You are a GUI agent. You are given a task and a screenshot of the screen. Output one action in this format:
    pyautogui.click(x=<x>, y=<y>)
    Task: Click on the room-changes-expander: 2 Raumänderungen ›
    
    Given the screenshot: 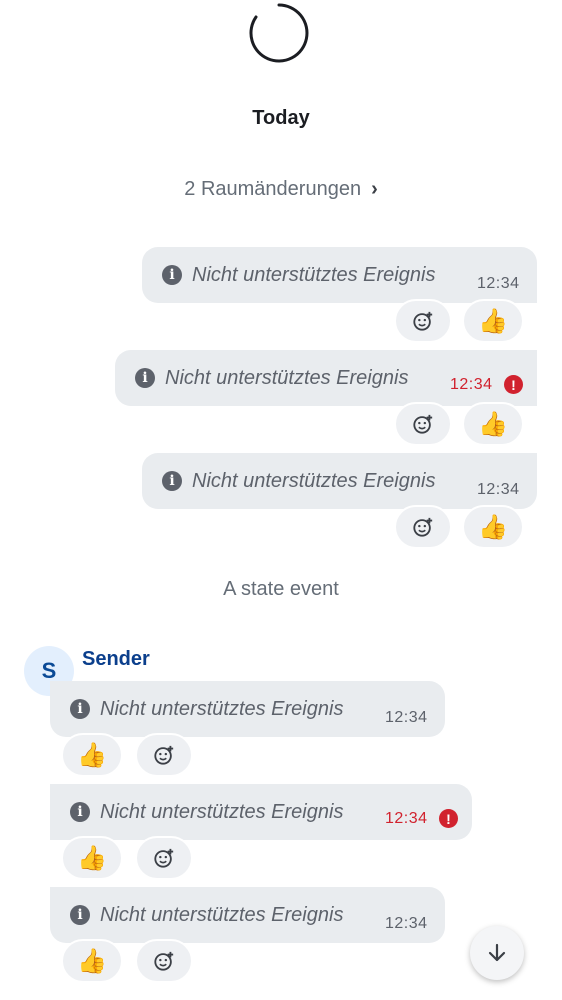 What is the action you would take?
    pyautogui.click(x=281, y=189)
    